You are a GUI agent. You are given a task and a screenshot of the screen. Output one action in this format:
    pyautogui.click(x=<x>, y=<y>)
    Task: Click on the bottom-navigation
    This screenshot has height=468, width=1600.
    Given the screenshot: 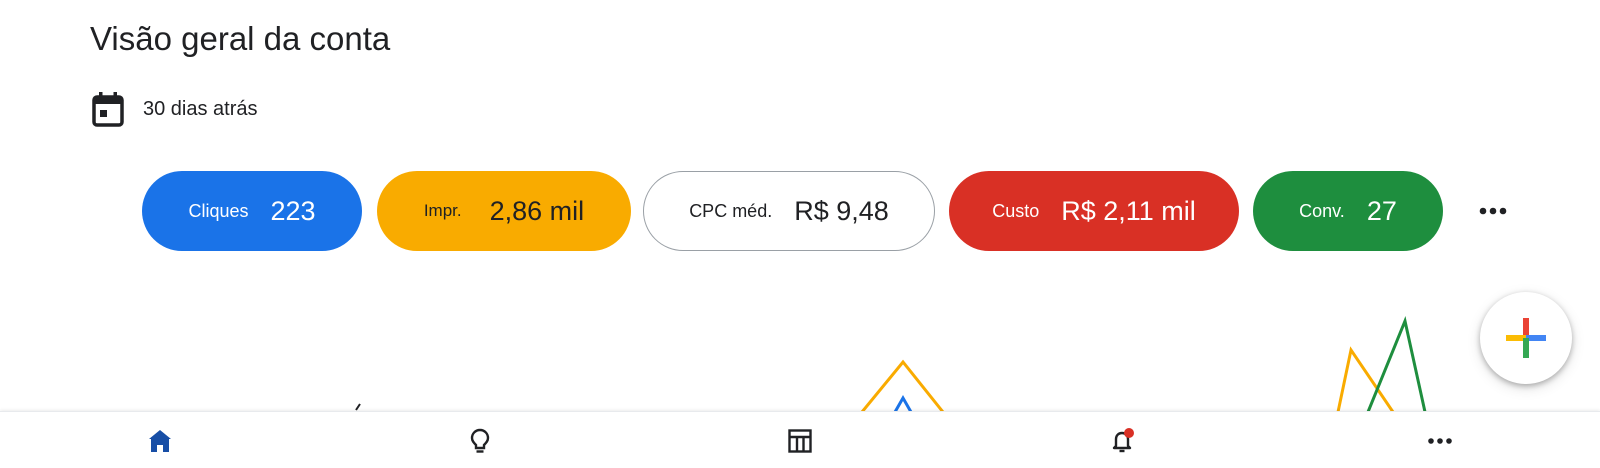 What is the action you would take?
    pyautogui.click(x=800, y=439)
    